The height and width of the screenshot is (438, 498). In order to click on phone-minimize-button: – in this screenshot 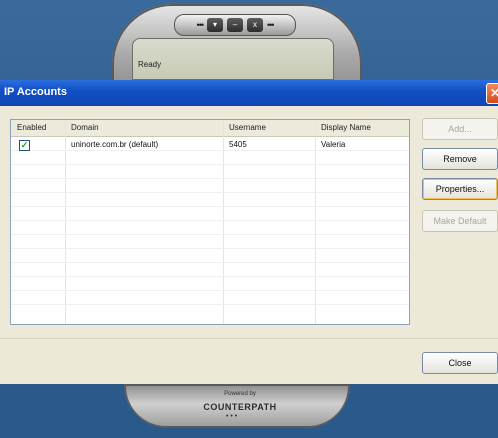, I will do `click(235, 25)`.